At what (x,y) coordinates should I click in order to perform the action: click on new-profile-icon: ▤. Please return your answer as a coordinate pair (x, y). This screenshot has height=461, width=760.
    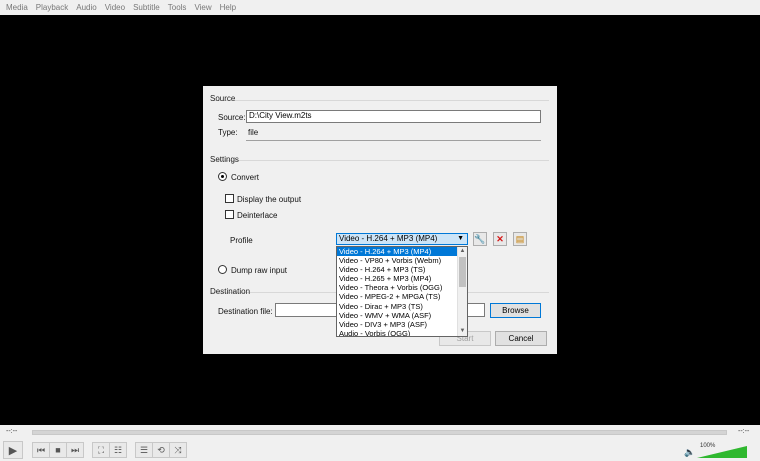
    Looking at the image, I should click on (520, 238).